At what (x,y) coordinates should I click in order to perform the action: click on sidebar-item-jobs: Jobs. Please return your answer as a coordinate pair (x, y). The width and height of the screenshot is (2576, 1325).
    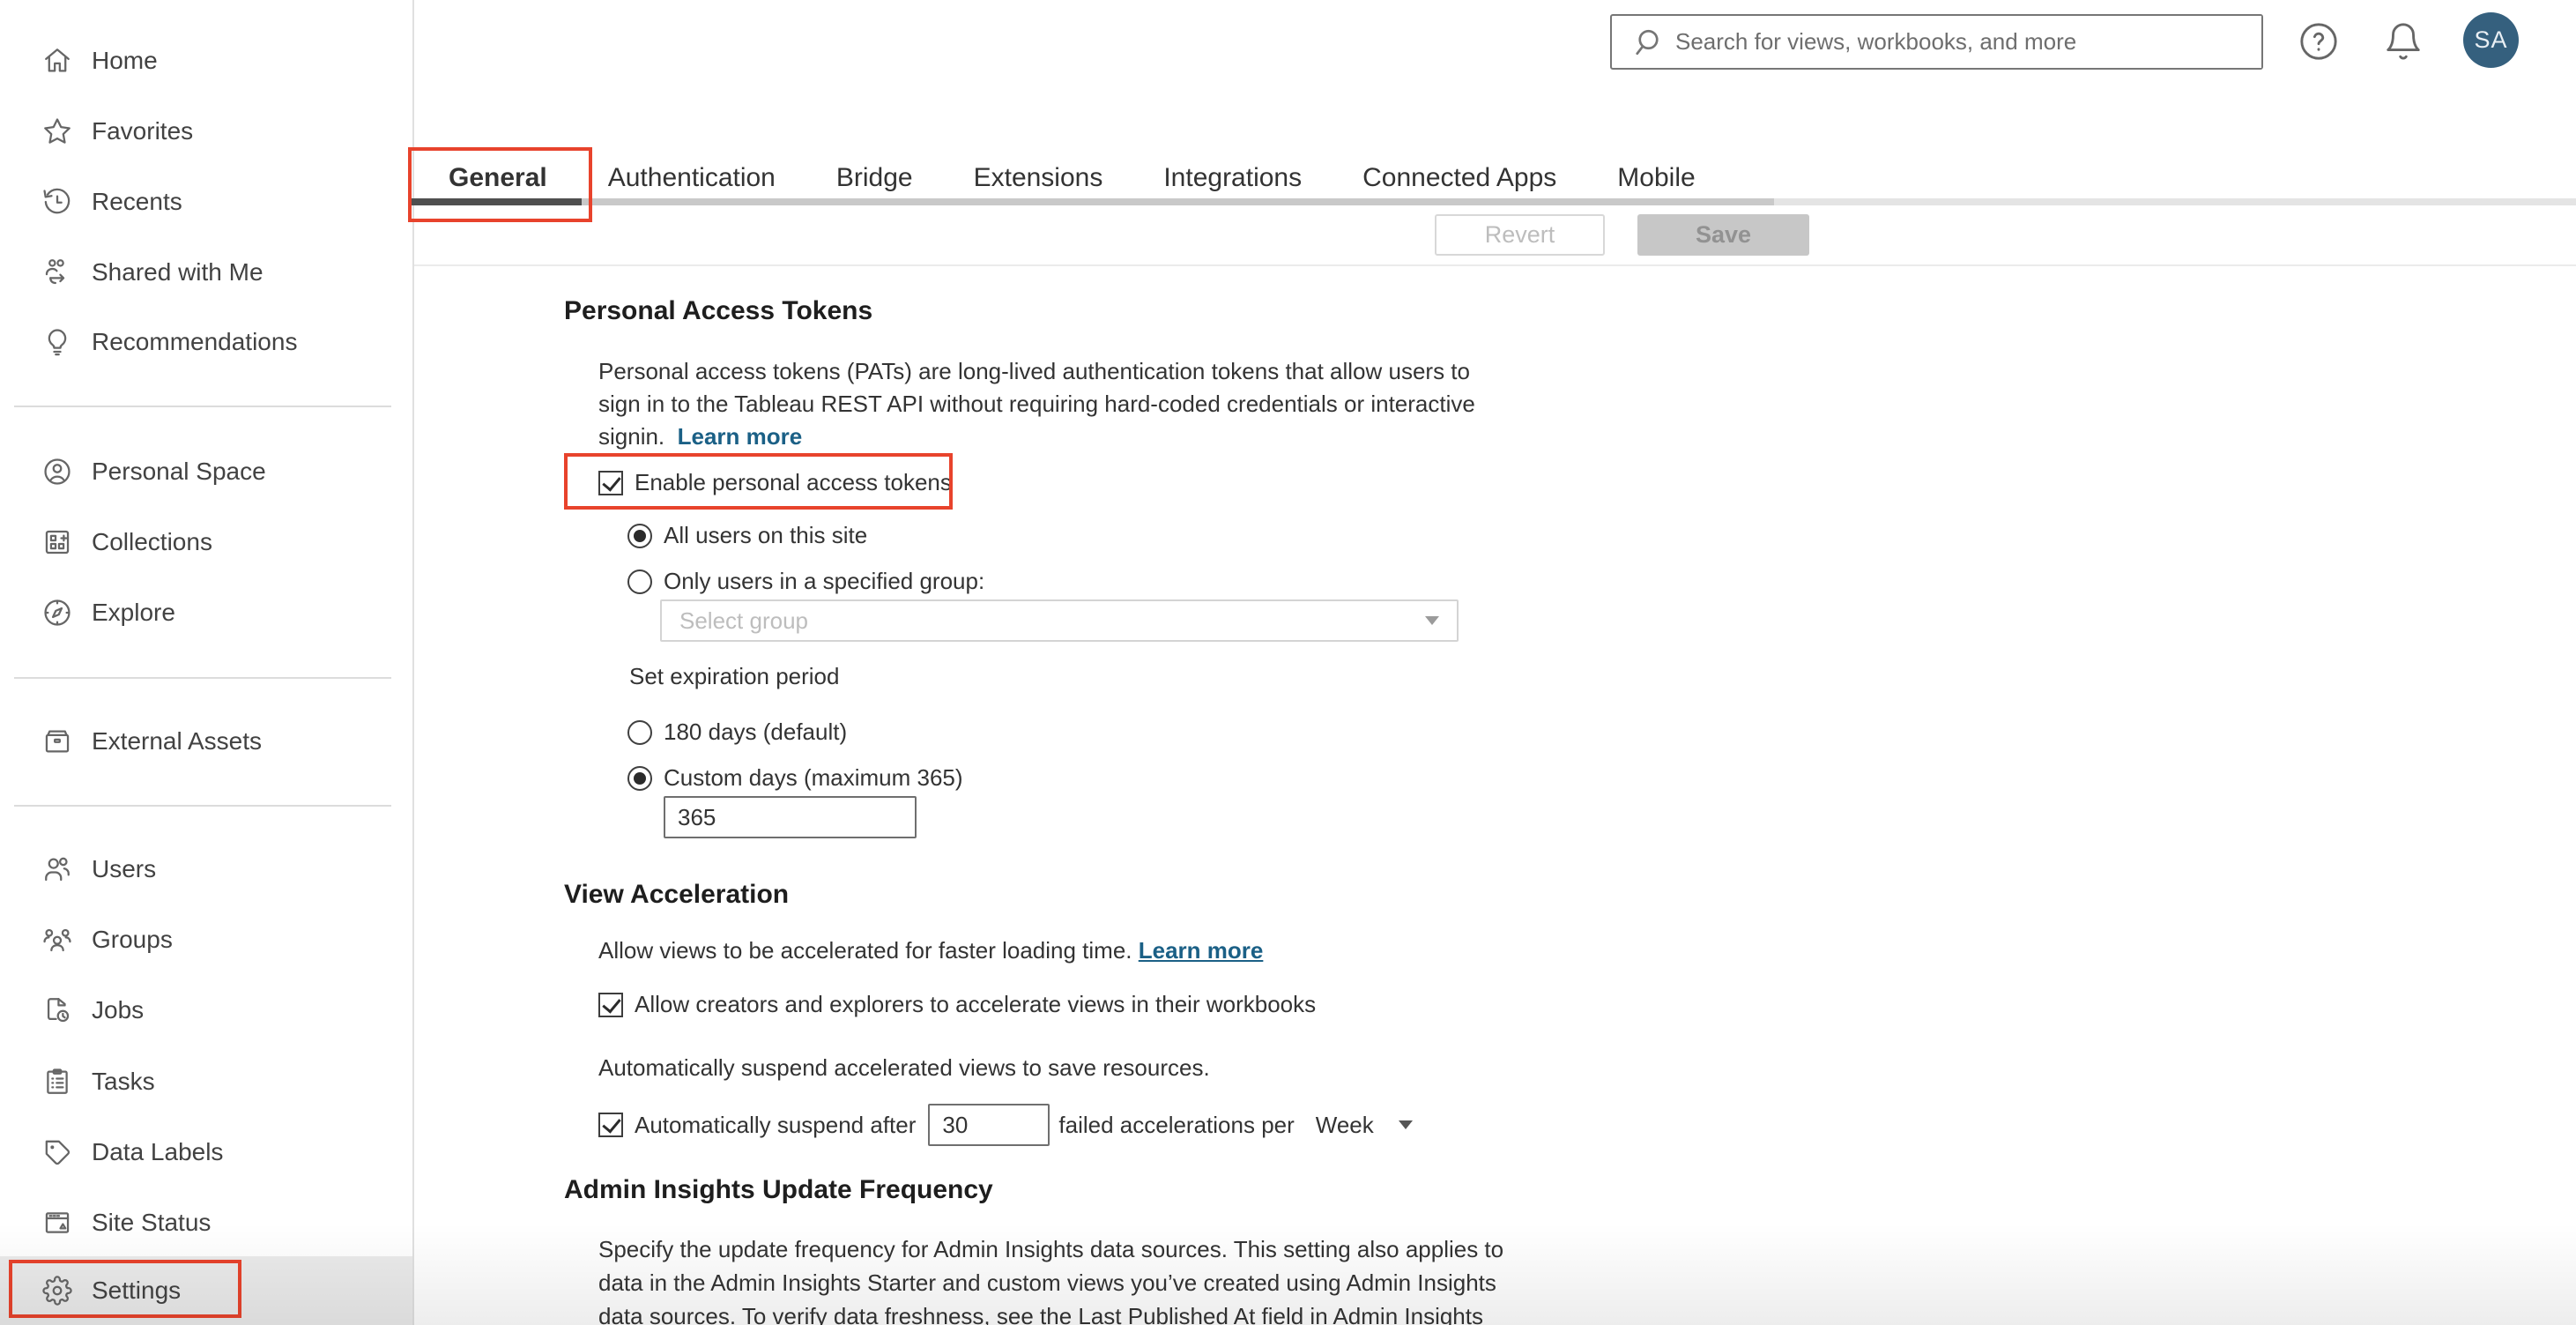
    Looking at the image, I should click on (206, 1010).